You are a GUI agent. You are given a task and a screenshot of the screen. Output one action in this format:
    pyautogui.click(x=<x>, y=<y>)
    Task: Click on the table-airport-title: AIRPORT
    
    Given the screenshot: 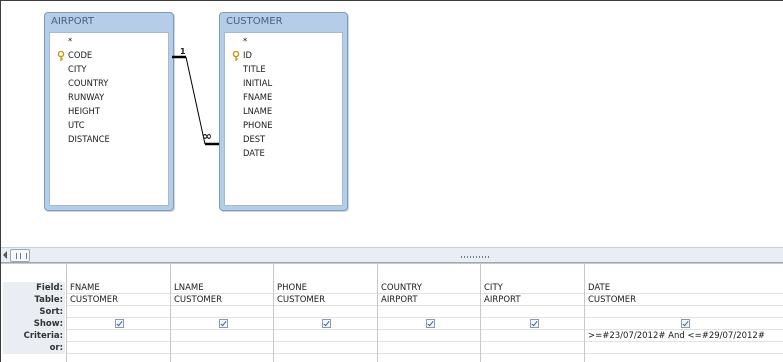 What is the action you would take?
    pyautogui.click(x=109, y=22)
    